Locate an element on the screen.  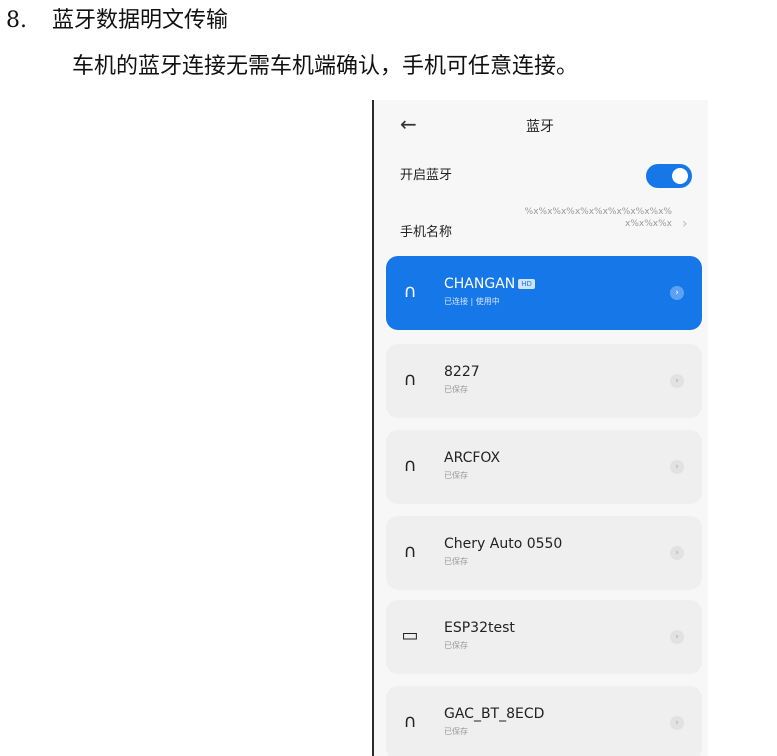
device-card: ∩ CHANGAN HD 已连接 | 使用中 › is located at coordinates (544, 293).